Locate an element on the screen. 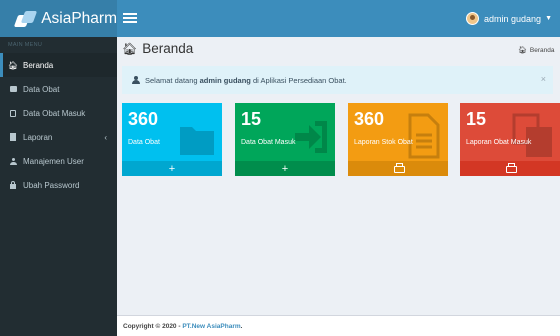  stat-box-laporan-stok-obat: 360 Laporan Stok Obat is located at coordinates (398, 139).